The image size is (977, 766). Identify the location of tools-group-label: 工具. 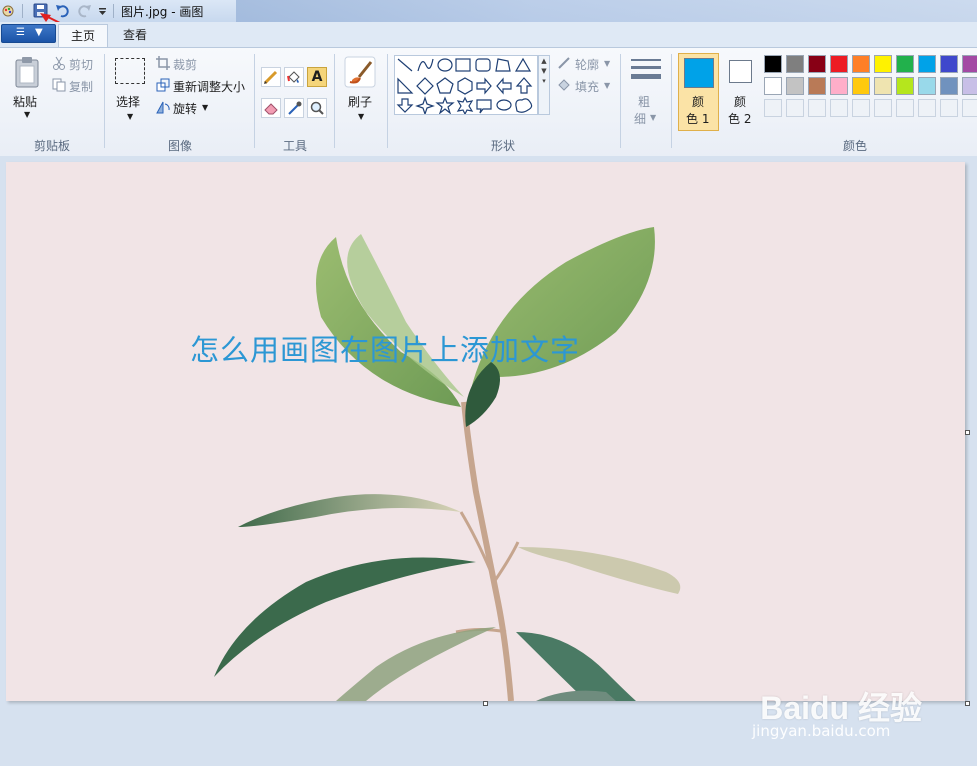
(294, 146).